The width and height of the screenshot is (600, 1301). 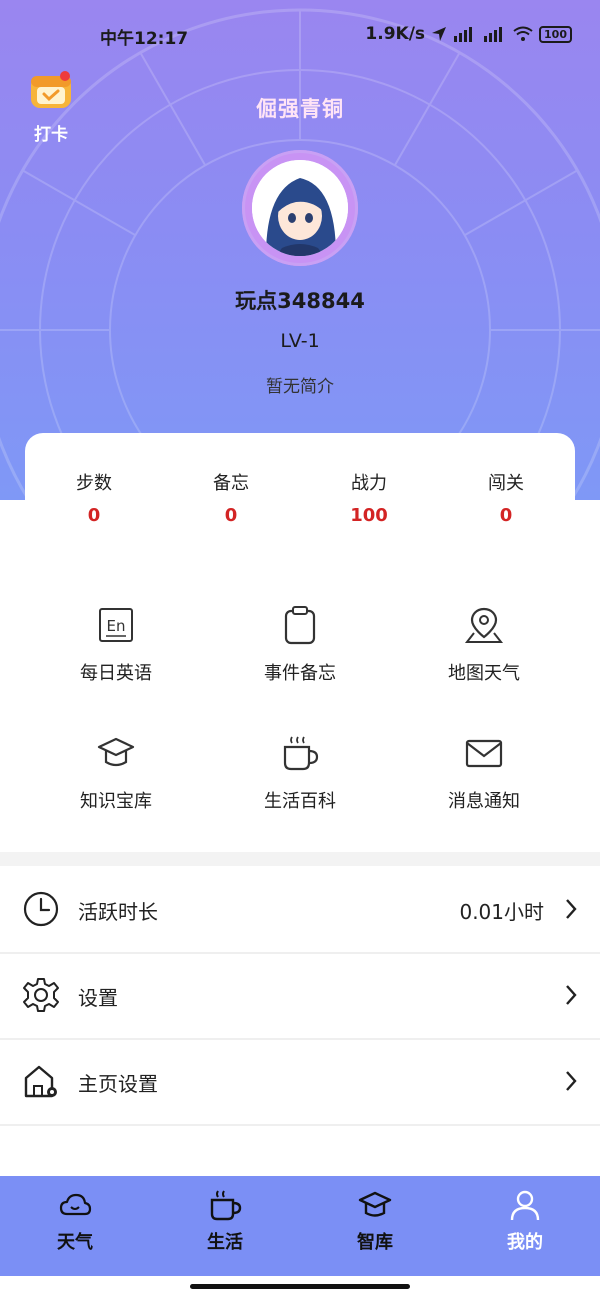 What do you see at coordinates (41, 995) in the screenshot?
I see `gear-icon` at bounding box center [41, 995].